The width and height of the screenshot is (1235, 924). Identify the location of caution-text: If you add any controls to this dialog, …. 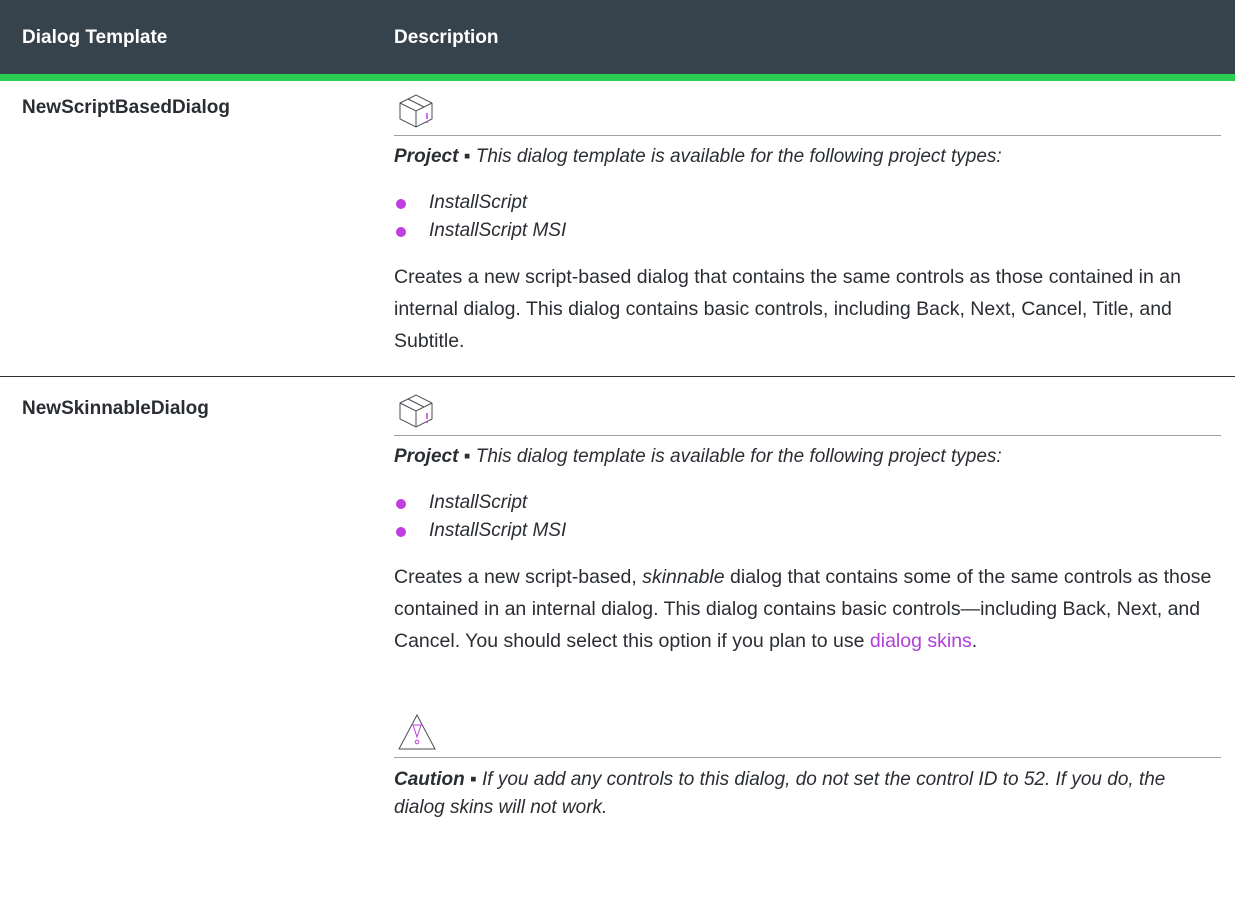
(780, 793).